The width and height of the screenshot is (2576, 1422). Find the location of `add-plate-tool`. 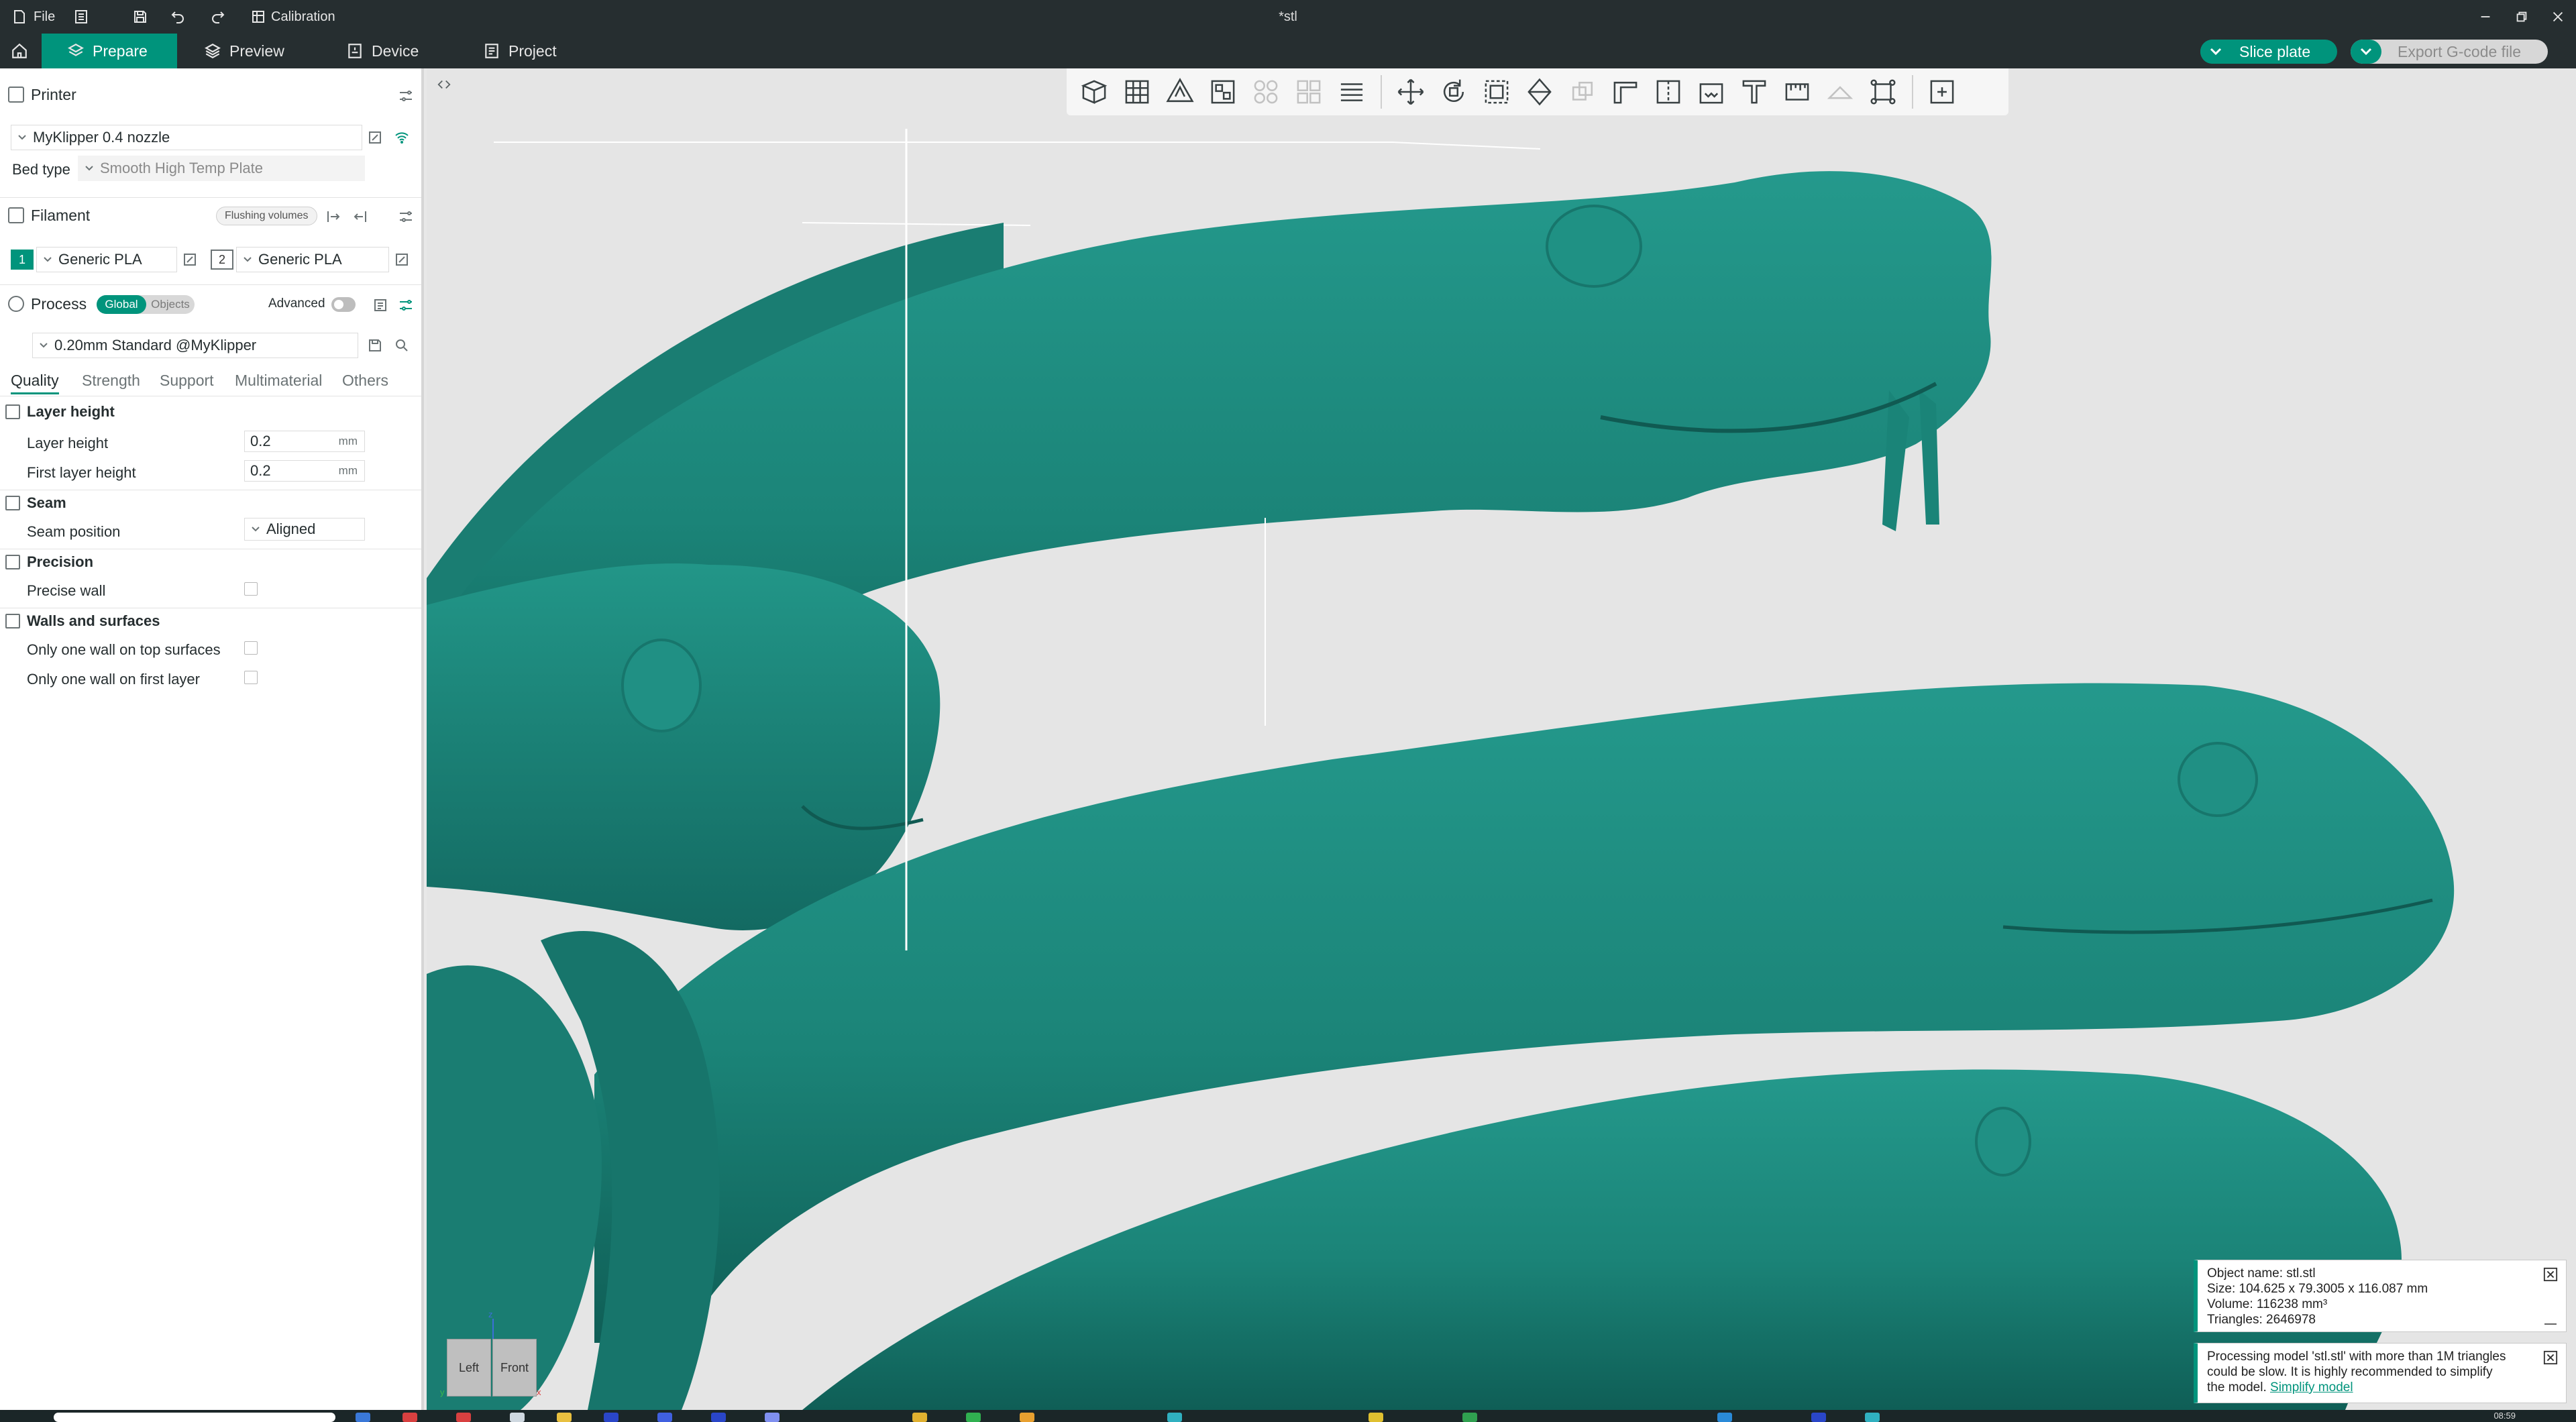

add-plate-tool is located at coordinates (1137, 92).